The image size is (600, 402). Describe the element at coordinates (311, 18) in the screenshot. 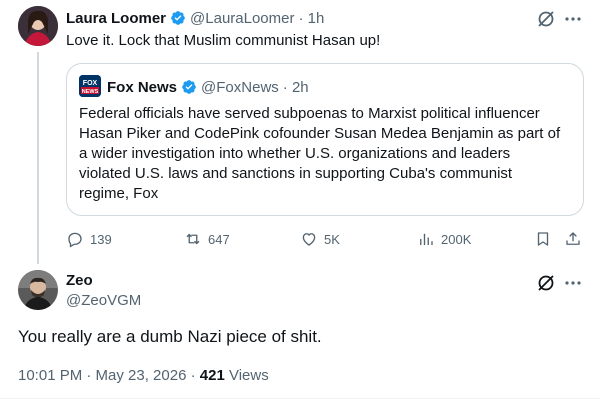

I see `tweet-time: · 1h` at that location.